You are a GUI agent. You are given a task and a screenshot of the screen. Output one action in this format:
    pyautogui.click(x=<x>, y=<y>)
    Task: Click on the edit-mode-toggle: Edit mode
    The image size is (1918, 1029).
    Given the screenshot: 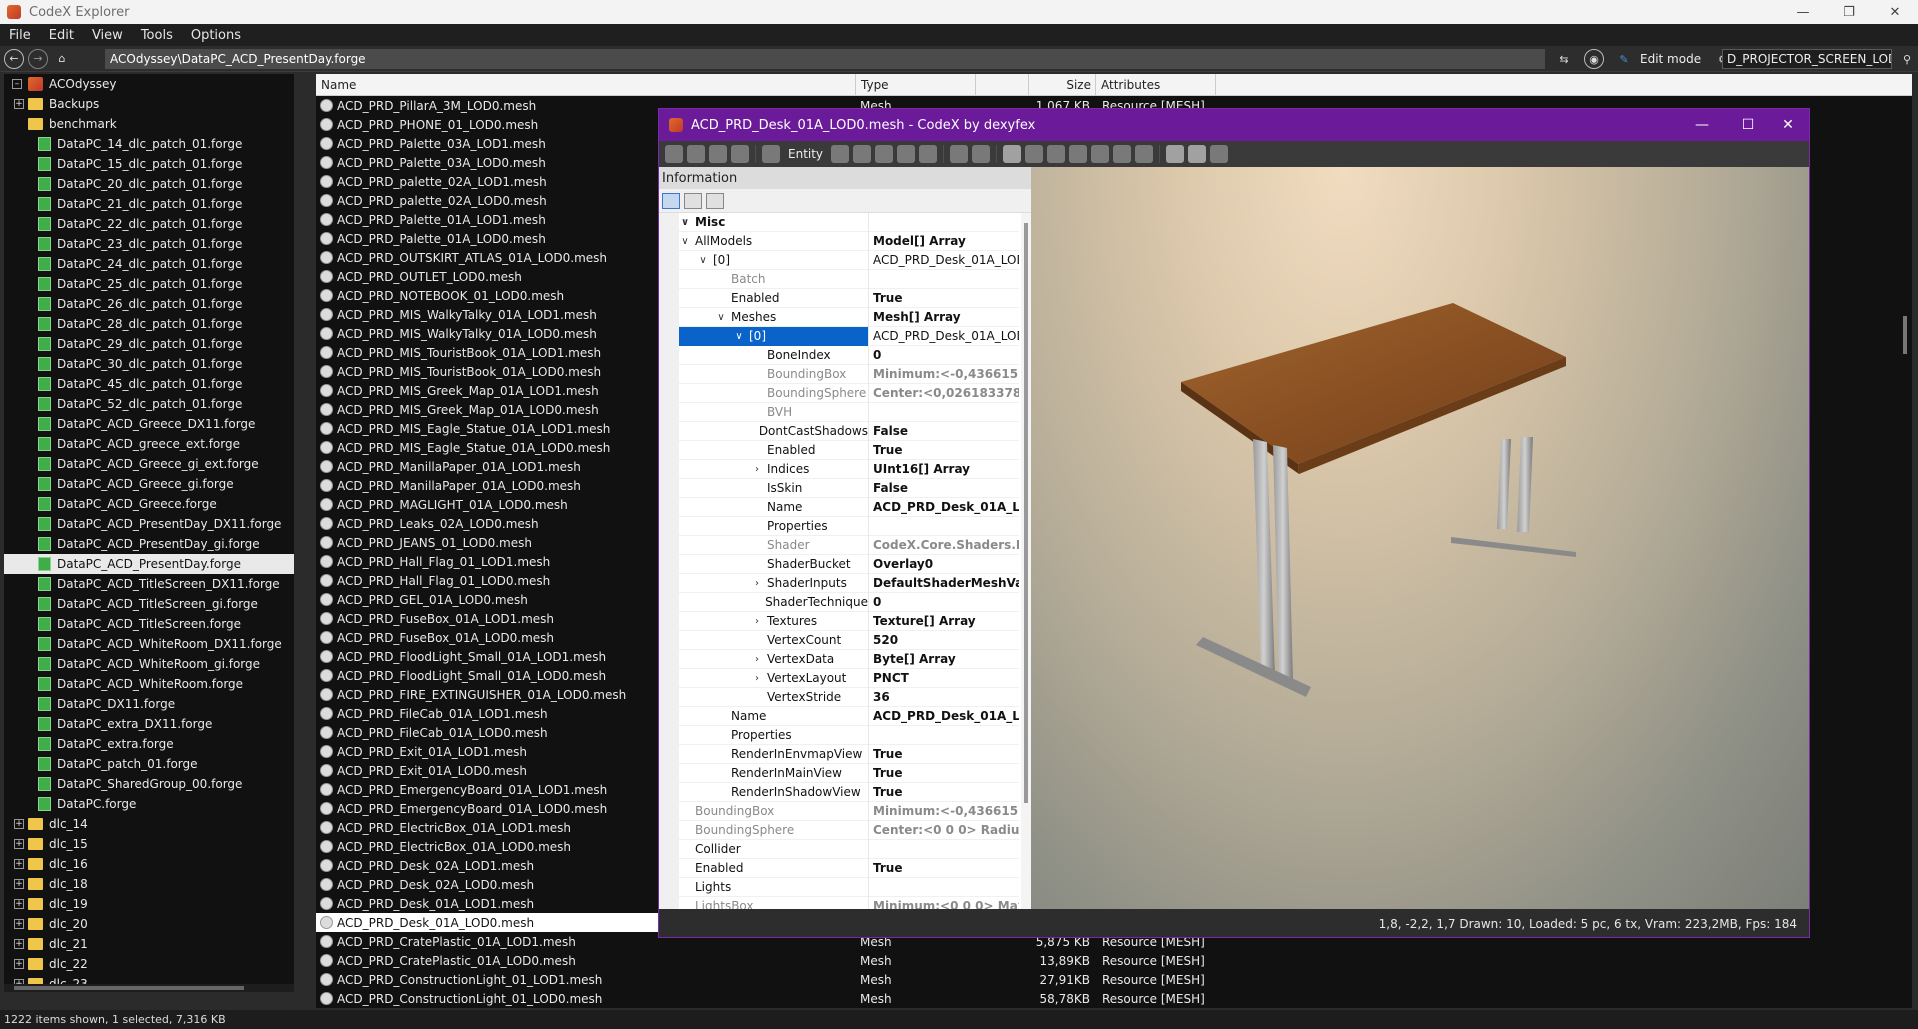 What is the action you would take?
    pyautogui.click(x=1670, y=59)
    